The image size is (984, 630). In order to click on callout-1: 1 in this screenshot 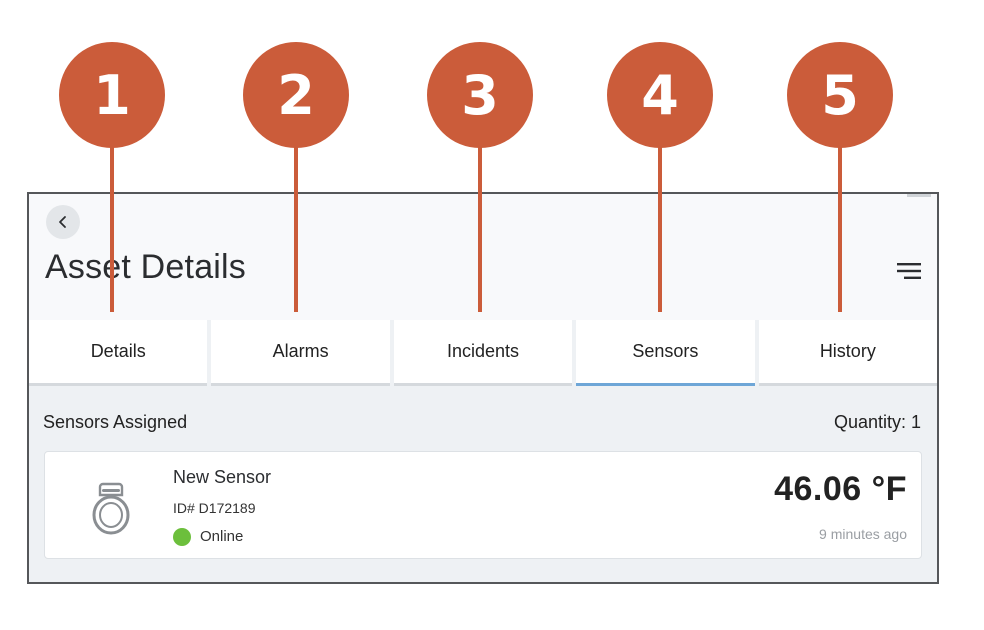, I will do `click(112, 95)`.